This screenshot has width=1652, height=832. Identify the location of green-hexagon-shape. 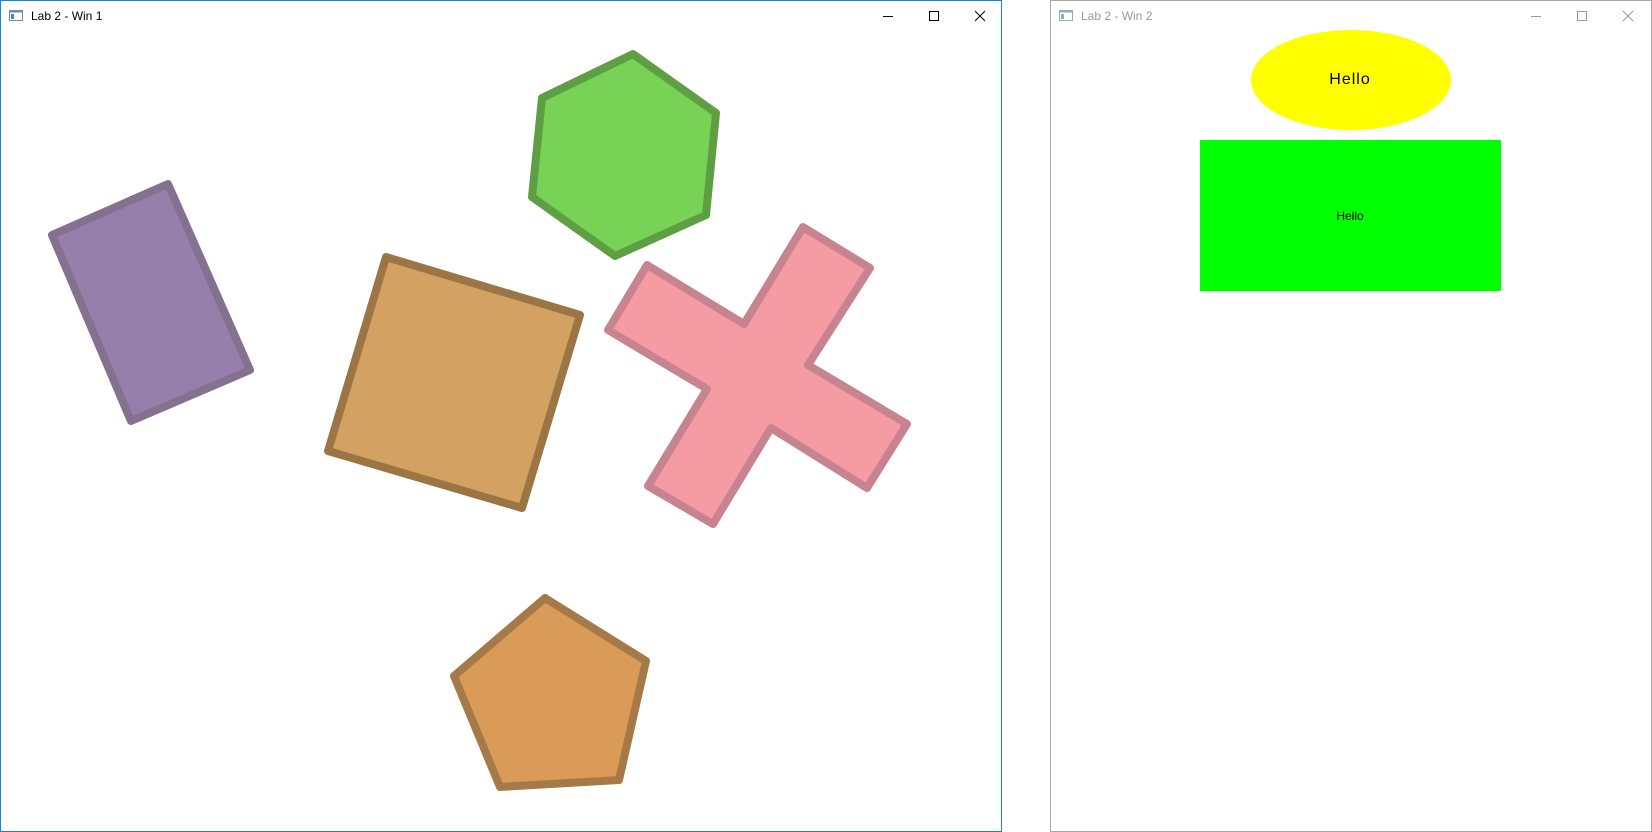
(624, 155).